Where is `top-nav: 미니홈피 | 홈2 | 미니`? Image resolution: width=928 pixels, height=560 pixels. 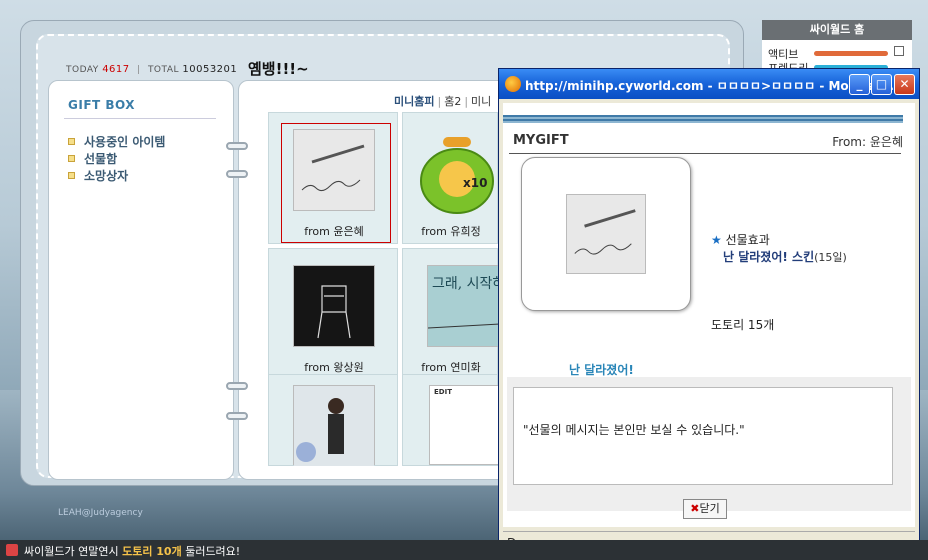
top-nav: 미니홈피 | 홈2 | 미니 is located at coordinates (443, 101).